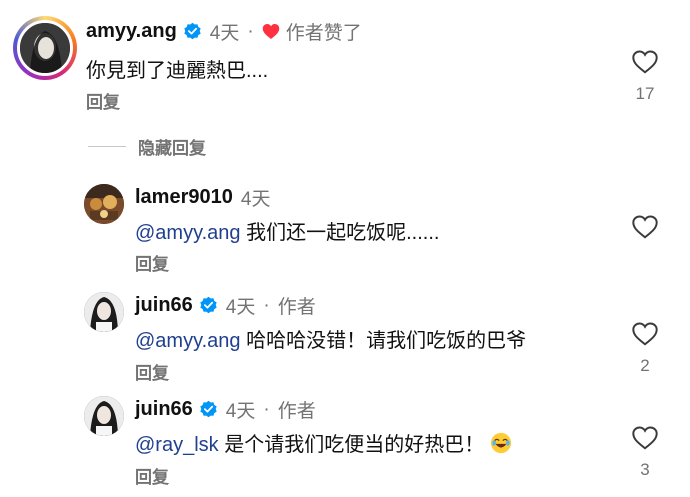 The width and height of the screenshot is (690, 497). Describe the element at coordinates (645, 469) in the screenshot. I see `like-count: 3` at that location.